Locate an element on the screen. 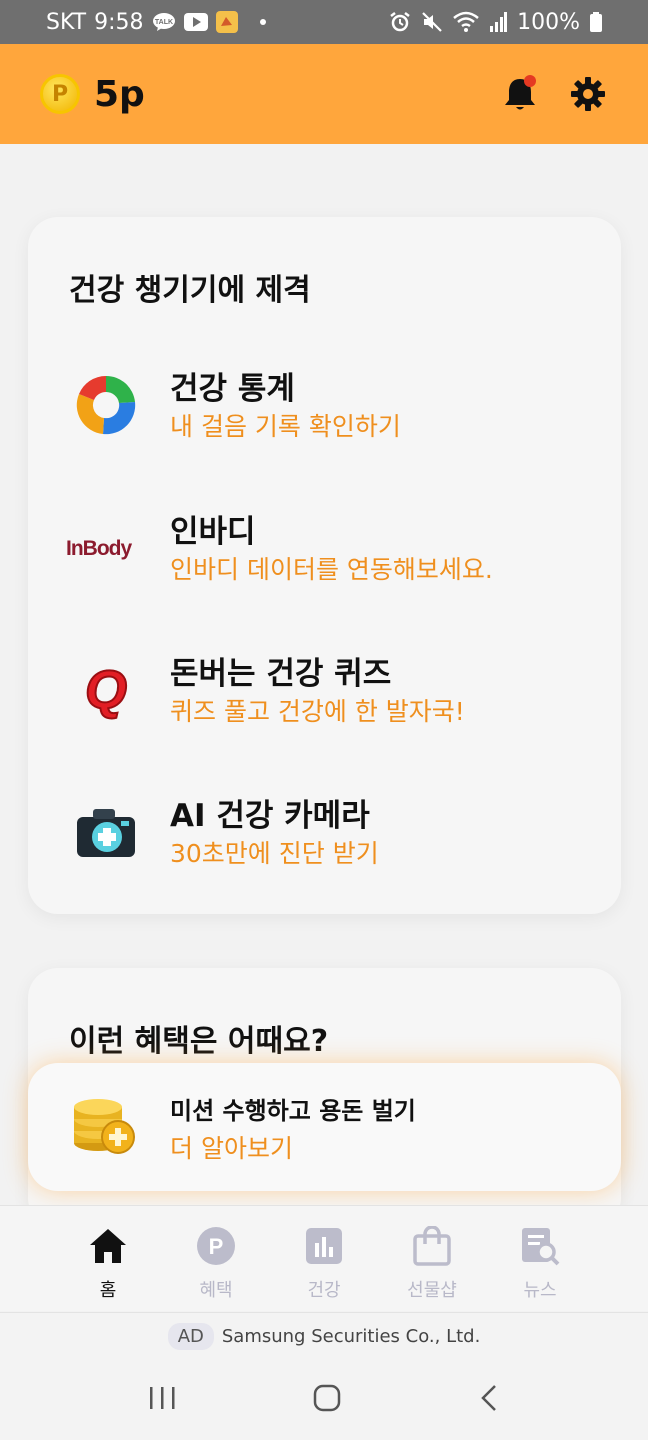  item-subtitle: 30초만에 진단 받기 is located at coordinates (274, 853).